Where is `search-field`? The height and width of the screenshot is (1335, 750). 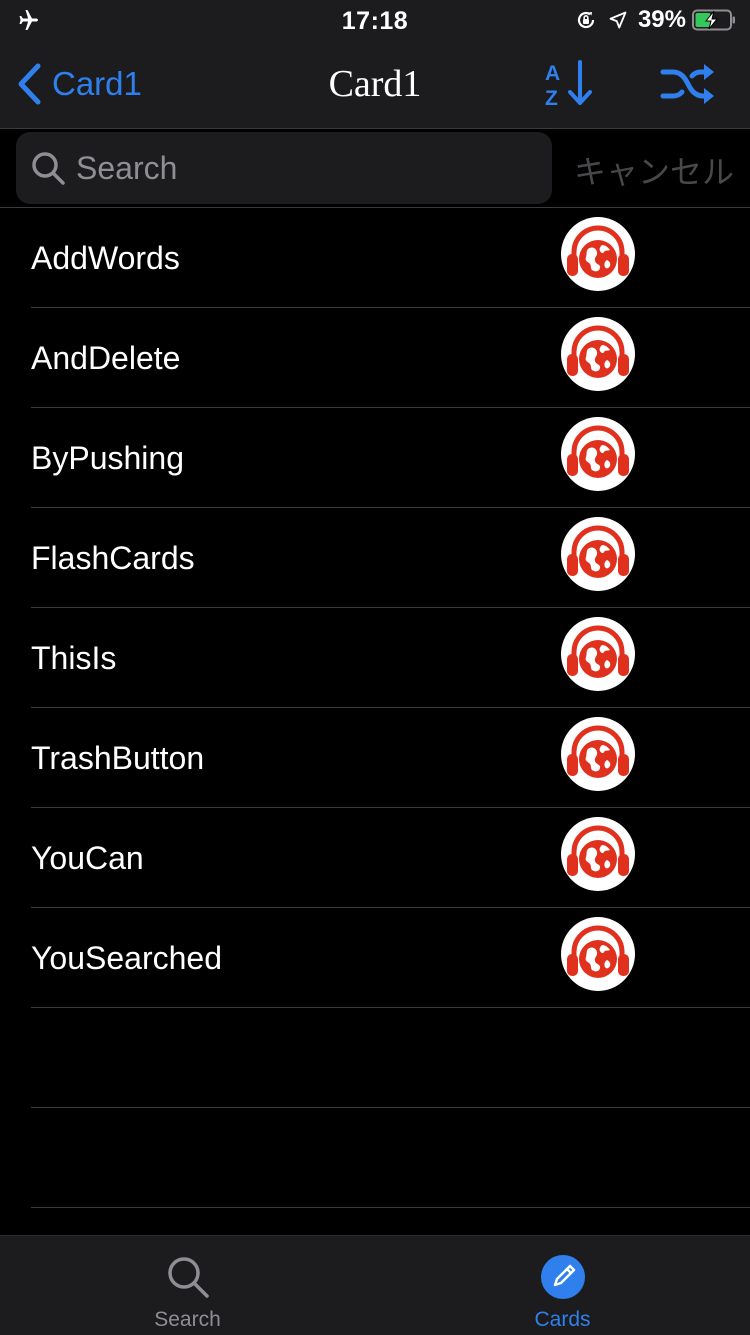 search-field is located at coordinates (284, 168).